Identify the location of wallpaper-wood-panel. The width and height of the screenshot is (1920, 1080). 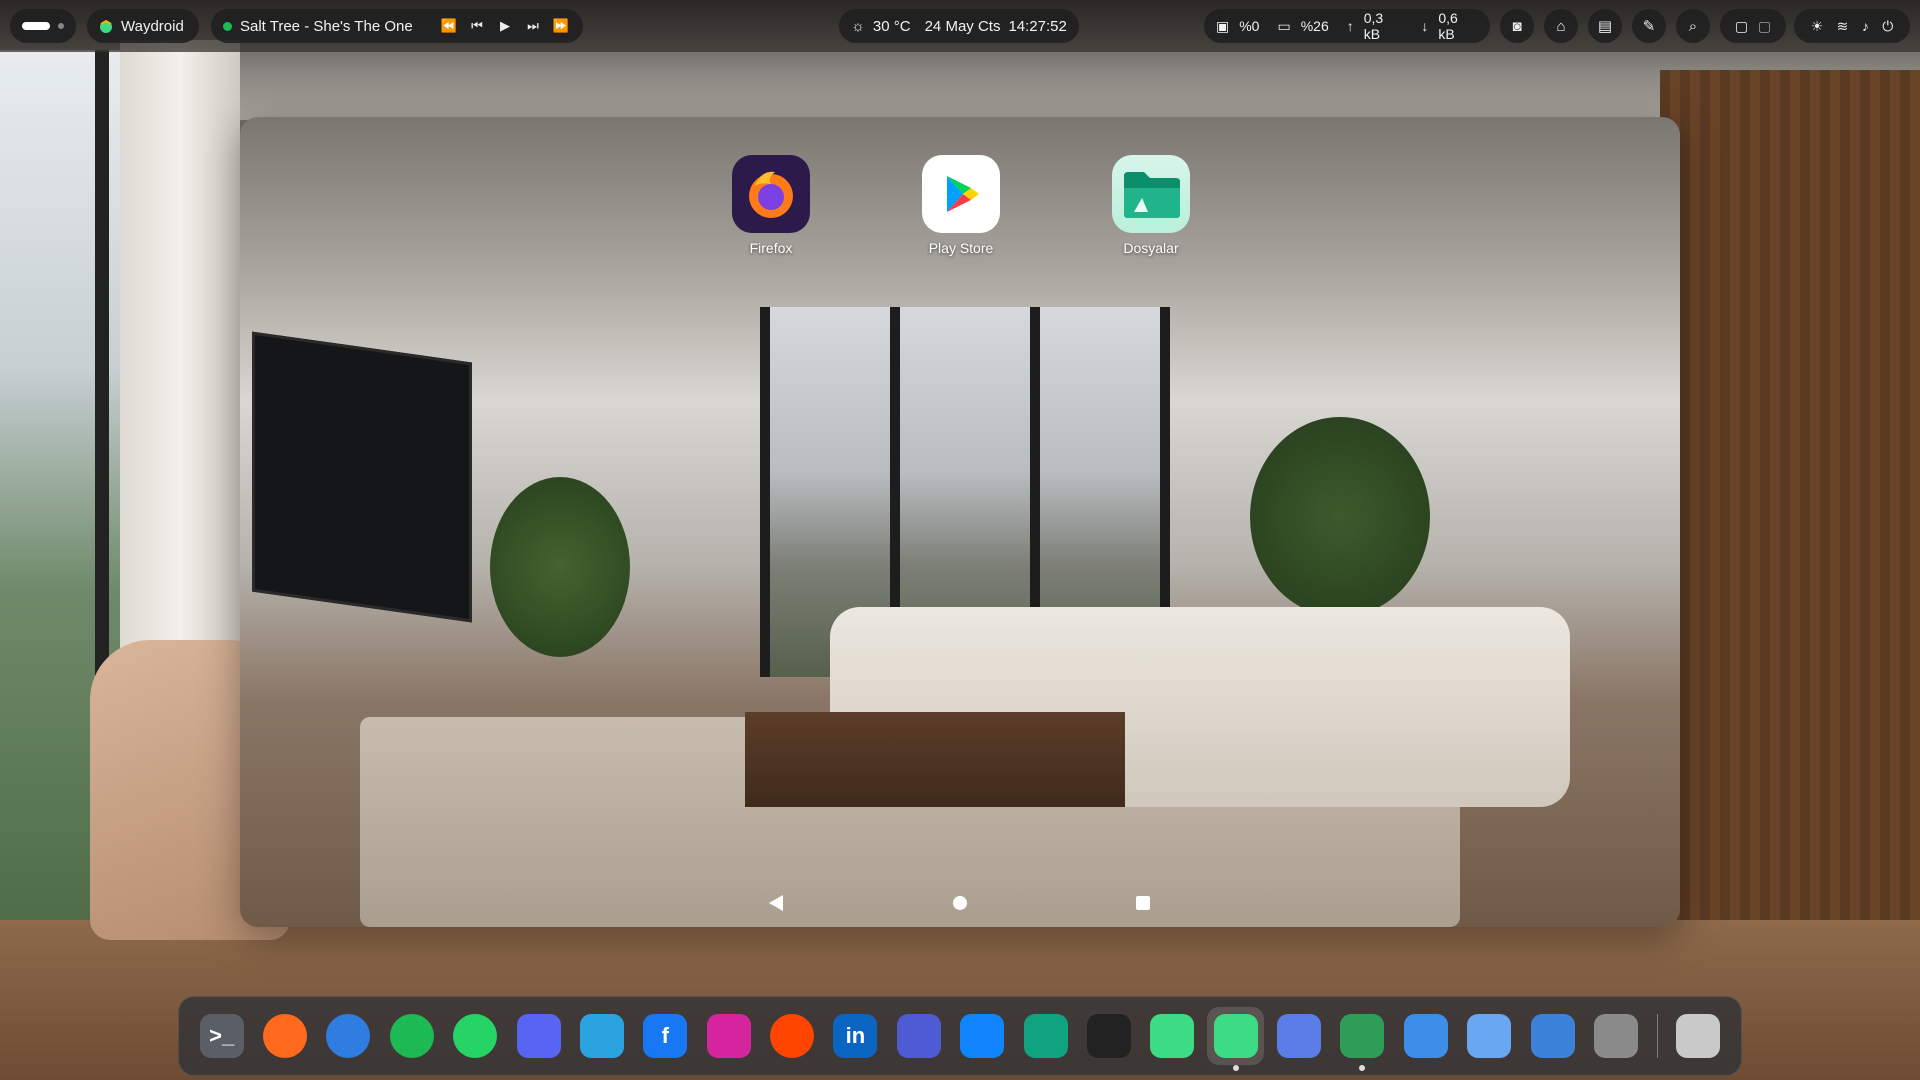
(1790, 520).